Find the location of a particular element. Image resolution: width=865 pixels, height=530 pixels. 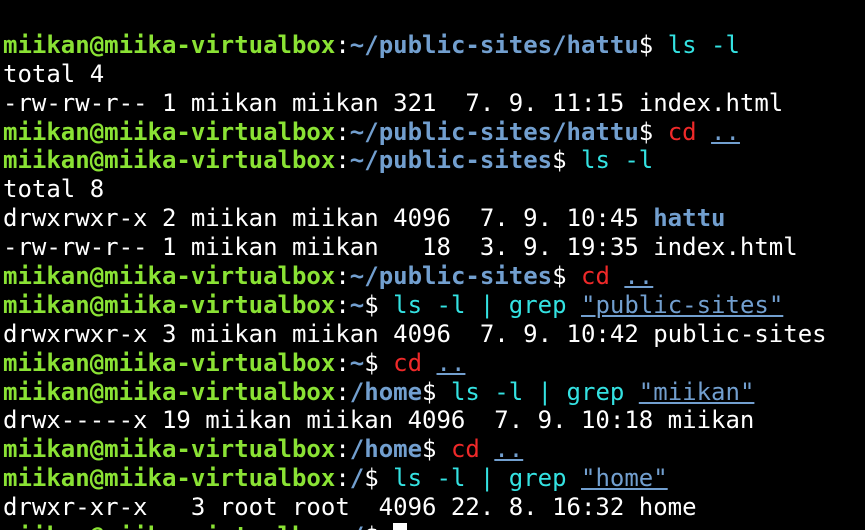

command-argument: "public-sites" is located at coordinates (682, 304).